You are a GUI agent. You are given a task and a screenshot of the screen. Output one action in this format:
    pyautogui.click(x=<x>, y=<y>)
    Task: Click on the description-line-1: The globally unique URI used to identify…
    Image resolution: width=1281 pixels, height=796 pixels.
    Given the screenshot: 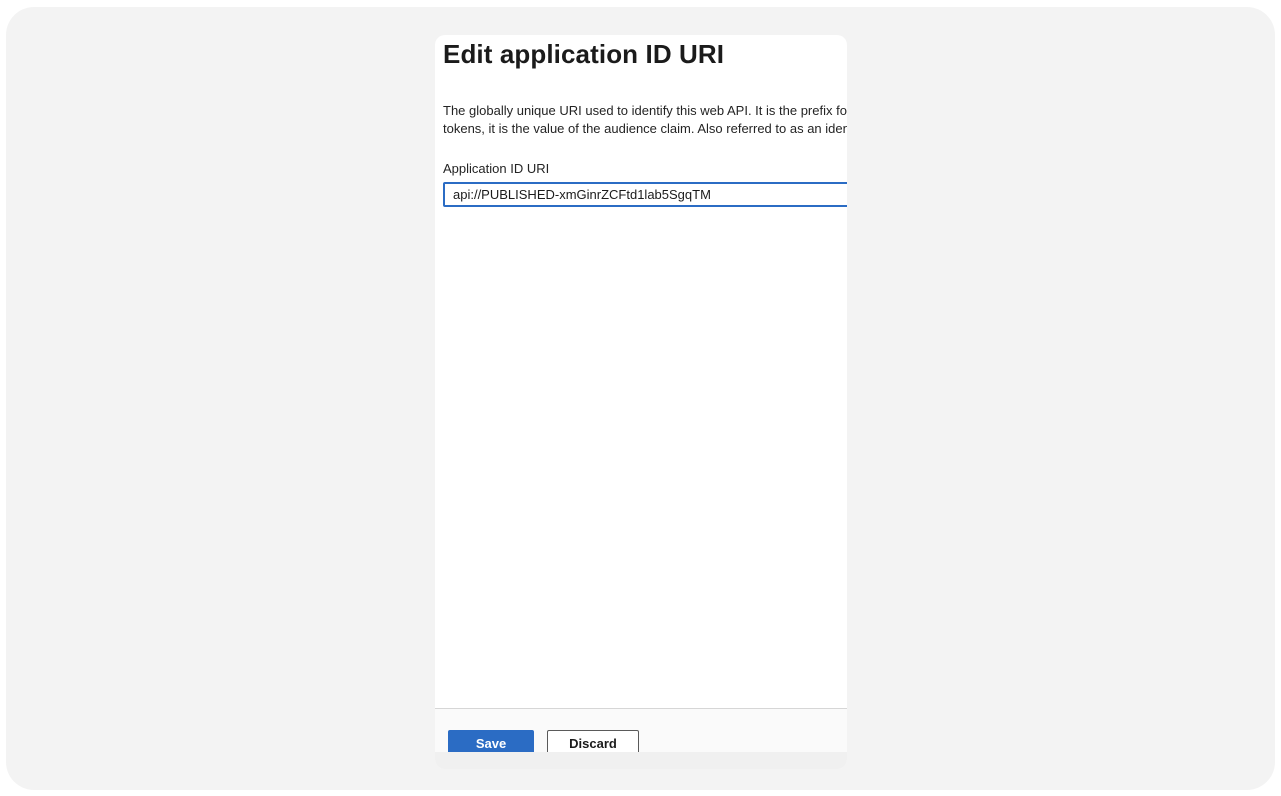 What is the action you would take?
    pyautogui.click(x=645, y=110)
    